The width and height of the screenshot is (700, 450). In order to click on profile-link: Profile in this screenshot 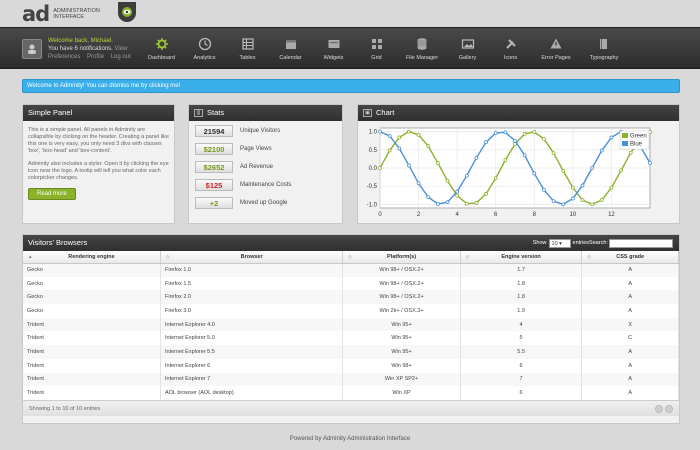, I will do `click(95, 57)`.